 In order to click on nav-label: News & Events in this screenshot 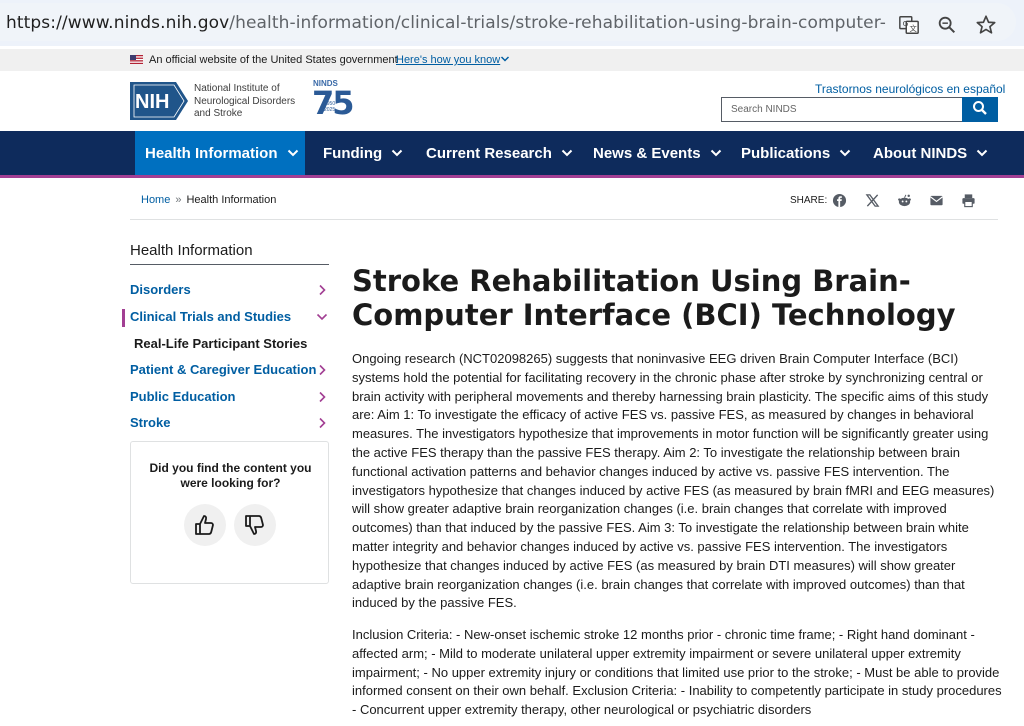, I will do `click(647, 153)`.